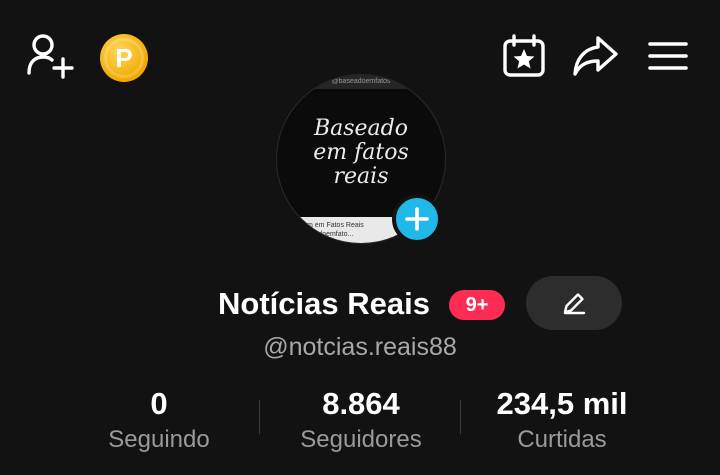 This screenshot has height=475, width=720. I want to click on plus-icon, so click(417, 219).